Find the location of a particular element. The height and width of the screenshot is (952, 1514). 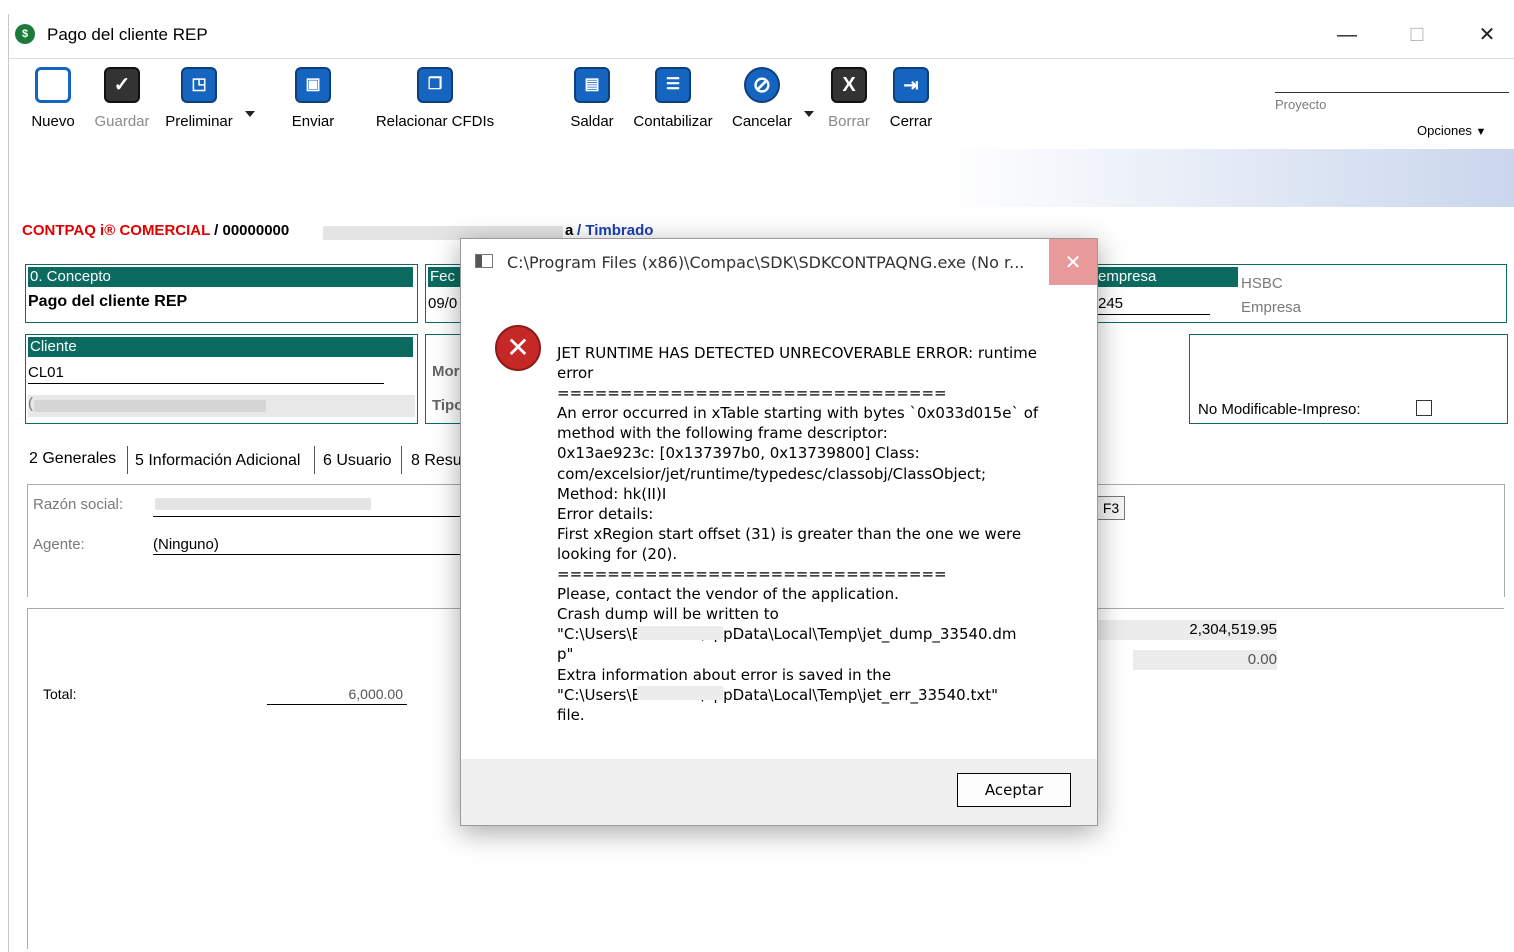

cancel-icon: ⊘ is located at coordinates (762, 85).